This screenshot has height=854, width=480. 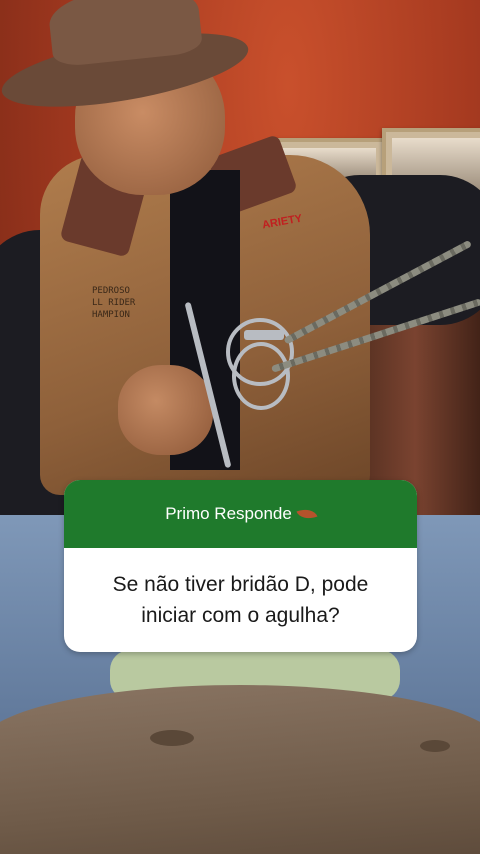 I want to click on question-card-header: Primo Responde, so click(x=240, y=514).